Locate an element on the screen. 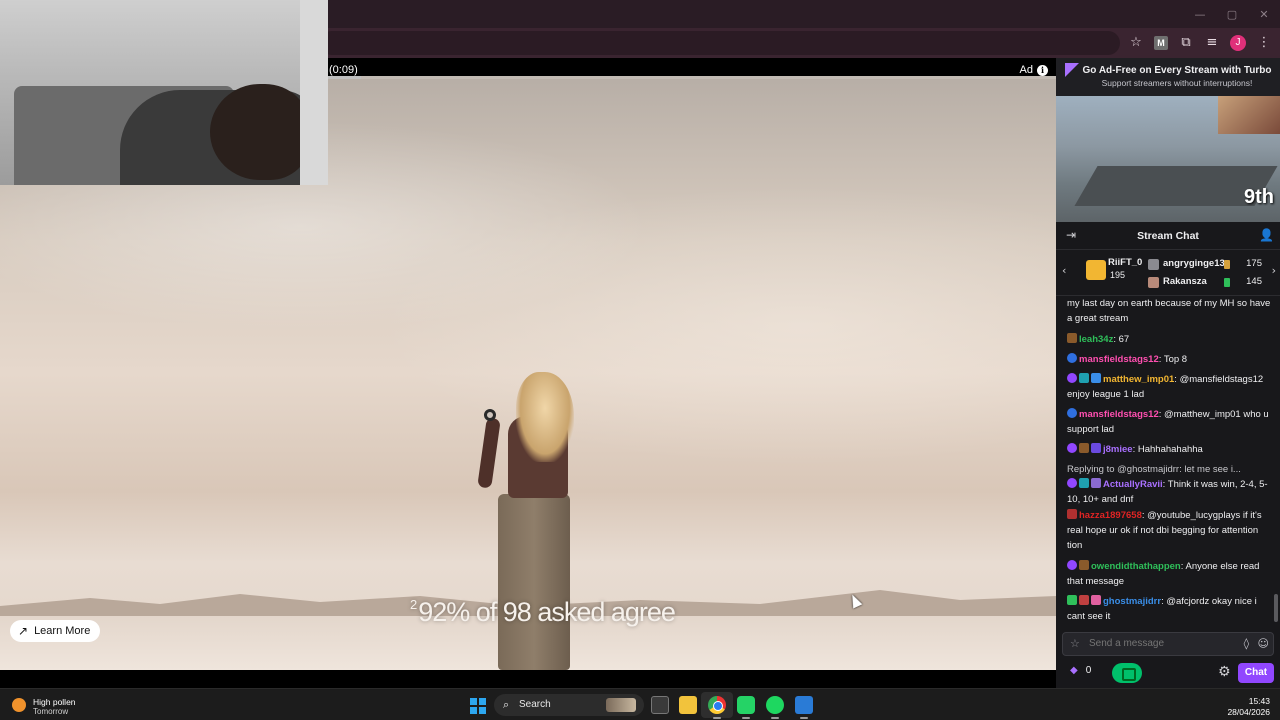  chat-settings-gear-icon: ⚙ is located at coordinates (1224, 672).